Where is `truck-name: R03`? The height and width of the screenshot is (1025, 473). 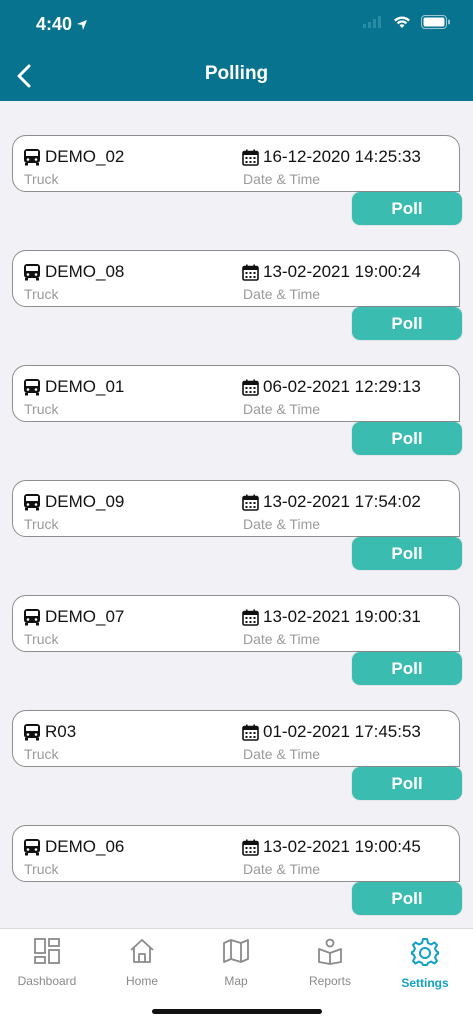
truck-name: R03 is located at coordinates (61, 731).